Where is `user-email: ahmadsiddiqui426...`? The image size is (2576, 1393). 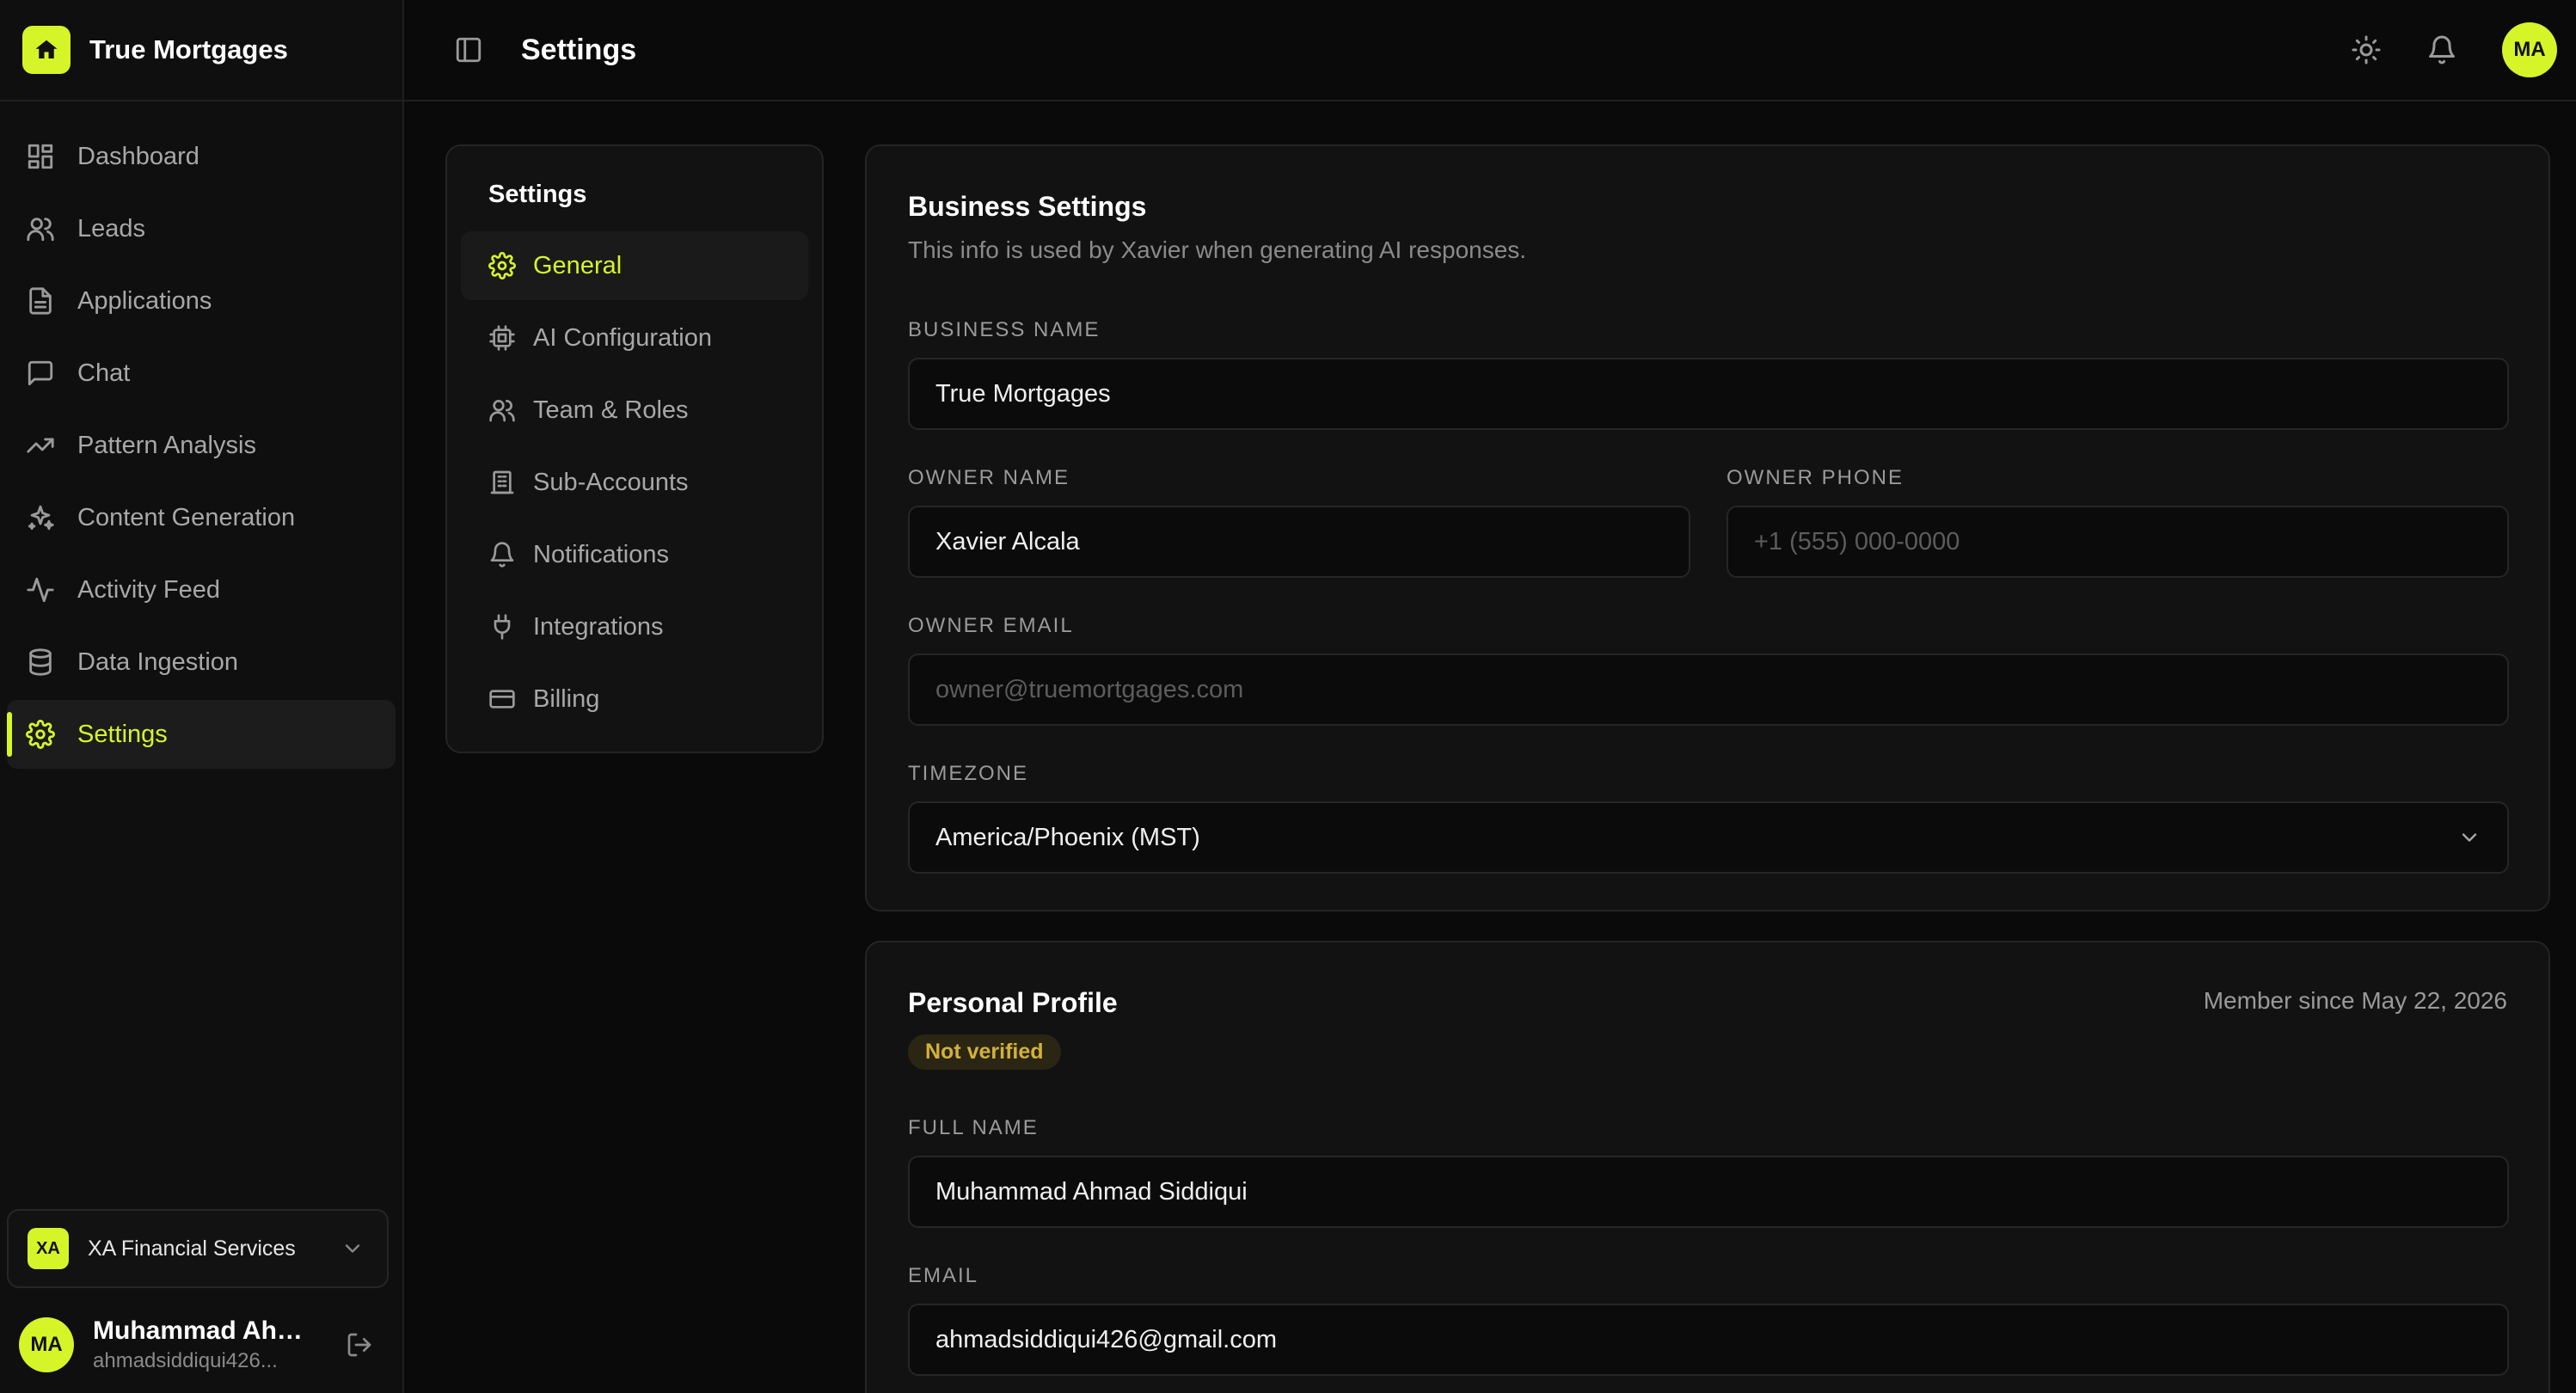 user-email: ahmadsiddiqui426... is located at coordinates (185, 1360).